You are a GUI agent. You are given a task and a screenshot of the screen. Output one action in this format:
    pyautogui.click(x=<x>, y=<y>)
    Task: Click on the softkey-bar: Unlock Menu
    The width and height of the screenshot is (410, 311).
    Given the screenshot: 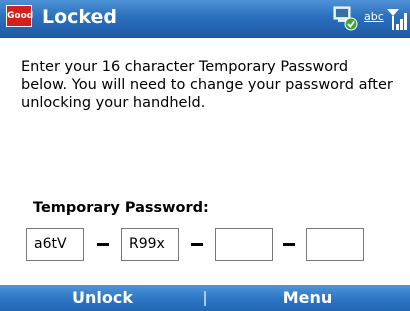 What is the action you would take?
    pyautogui.click(x=205, y=298)
    